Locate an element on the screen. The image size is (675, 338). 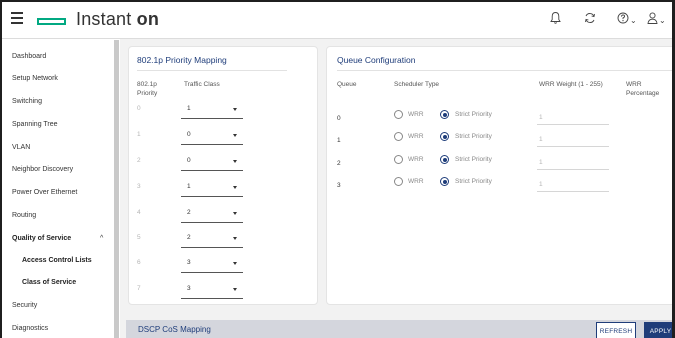
queue-number: 0 is located at coordinates (339, 118).